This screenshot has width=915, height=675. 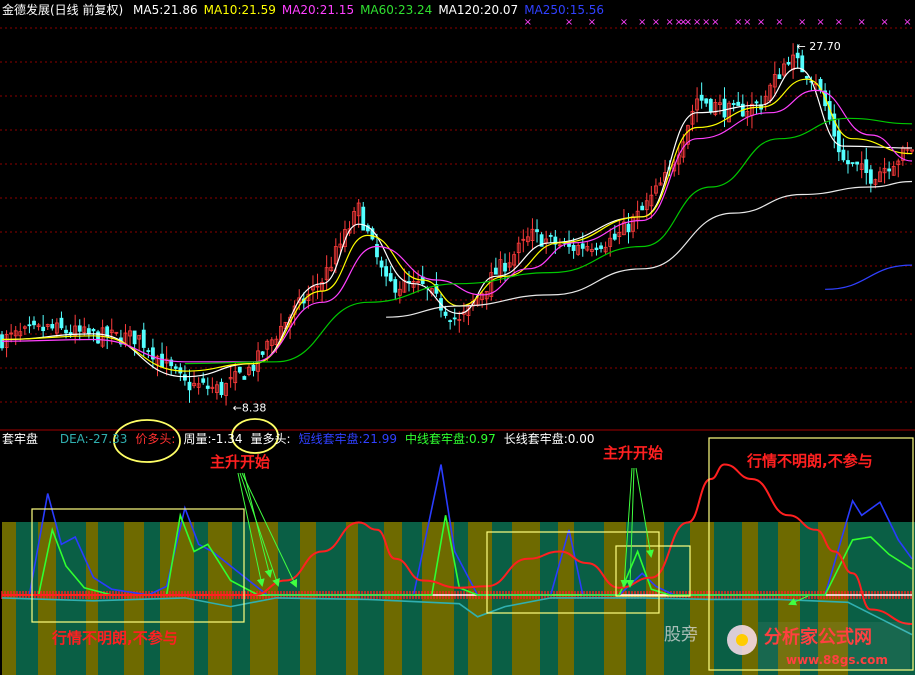 What do you see at coordinates (478, 10) in the screenshot?
I see `ma-legend-item: MA120:20.07` at bounding box center [478, 10].